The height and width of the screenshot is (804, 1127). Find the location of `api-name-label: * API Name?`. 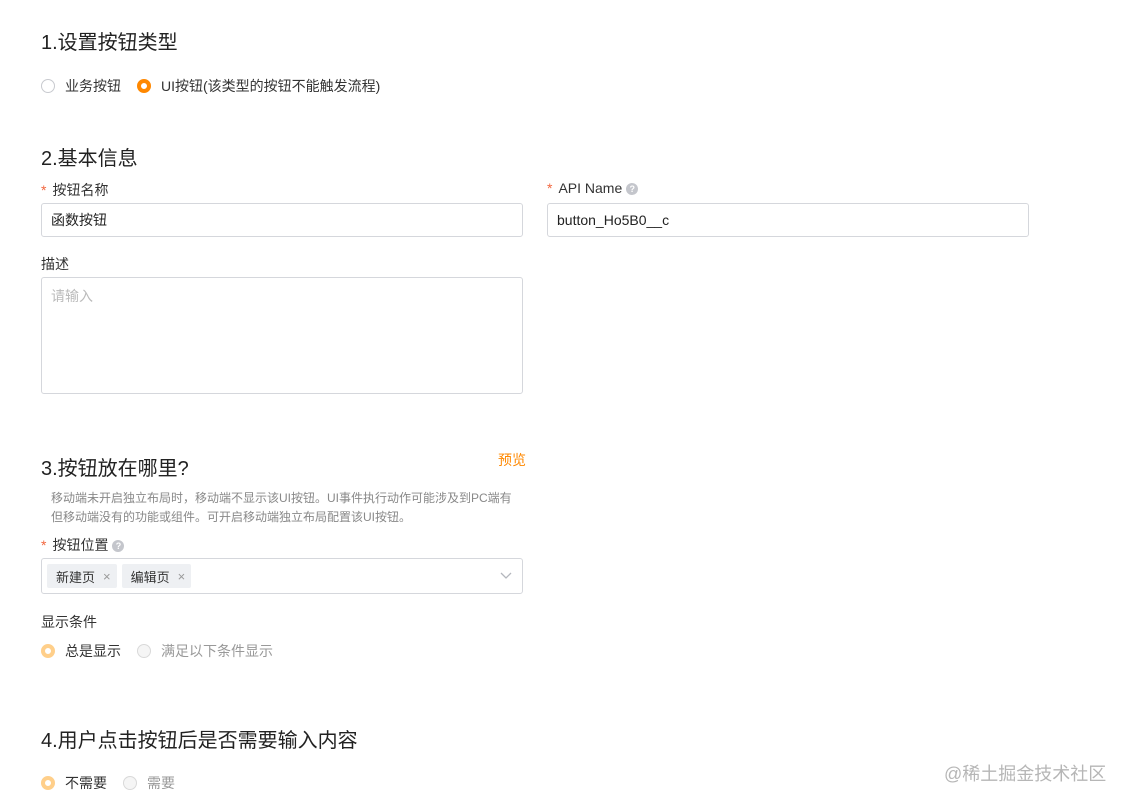

api-name-label: * API Name? is located at coordinates (593, 188).